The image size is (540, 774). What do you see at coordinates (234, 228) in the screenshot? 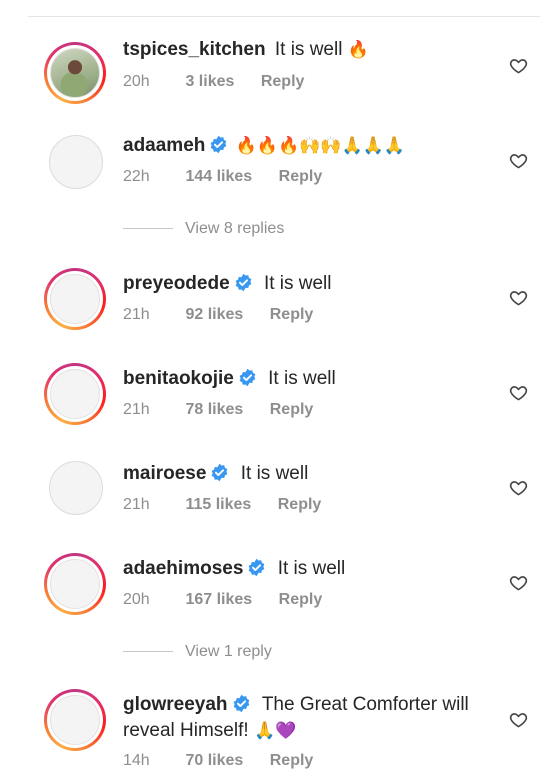
I see `view-replies-label: View 8 replies` at bounding box center [234, 228].